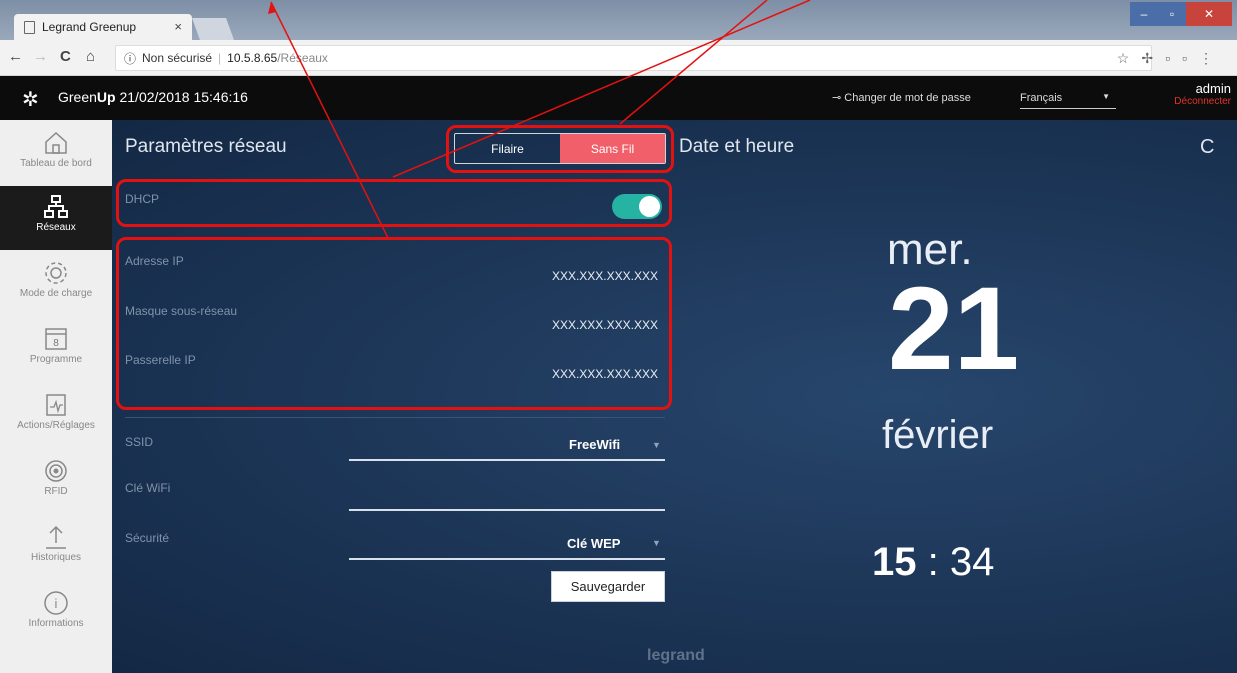 Image resolution: width=1237 pixels, height=673 pixels. Describe the element at coordinates (302, 58) in the screenshot. I see `address-path: /Réseaux` at that location.